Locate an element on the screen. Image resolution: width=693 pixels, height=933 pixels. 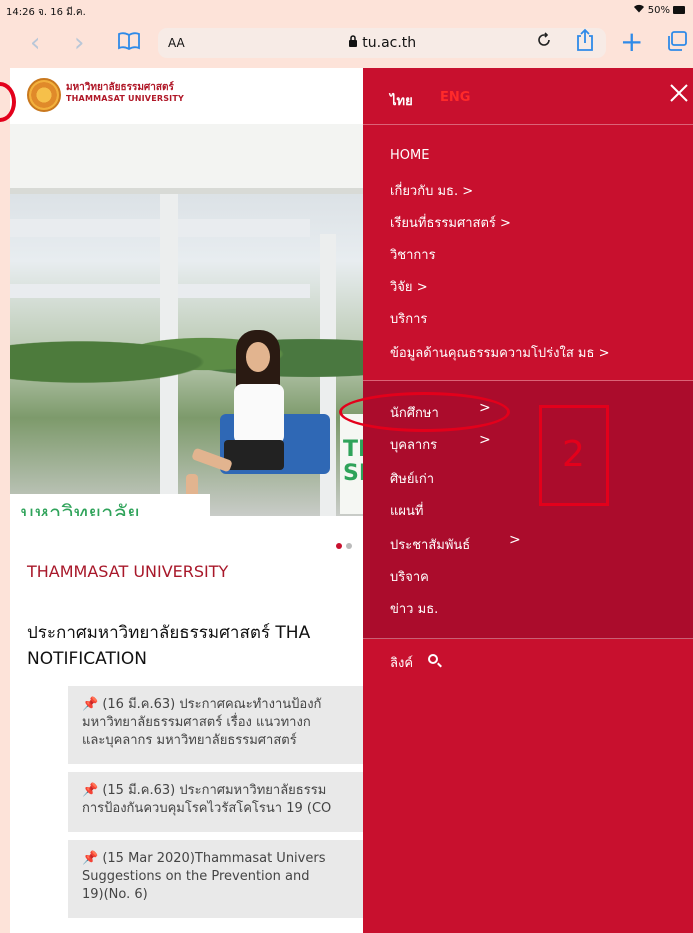
wifi-icon is located at coordinates (639, 10).